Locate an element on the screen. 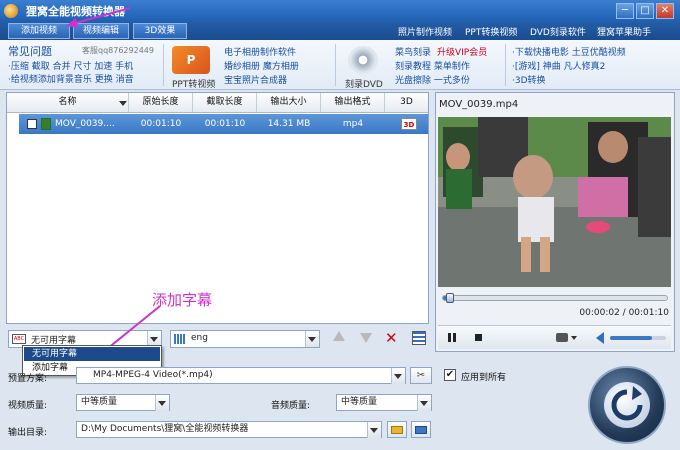  preset-select: MP4-MPEG-4 Video(*.mp4) is located at coordinates (241, 375).